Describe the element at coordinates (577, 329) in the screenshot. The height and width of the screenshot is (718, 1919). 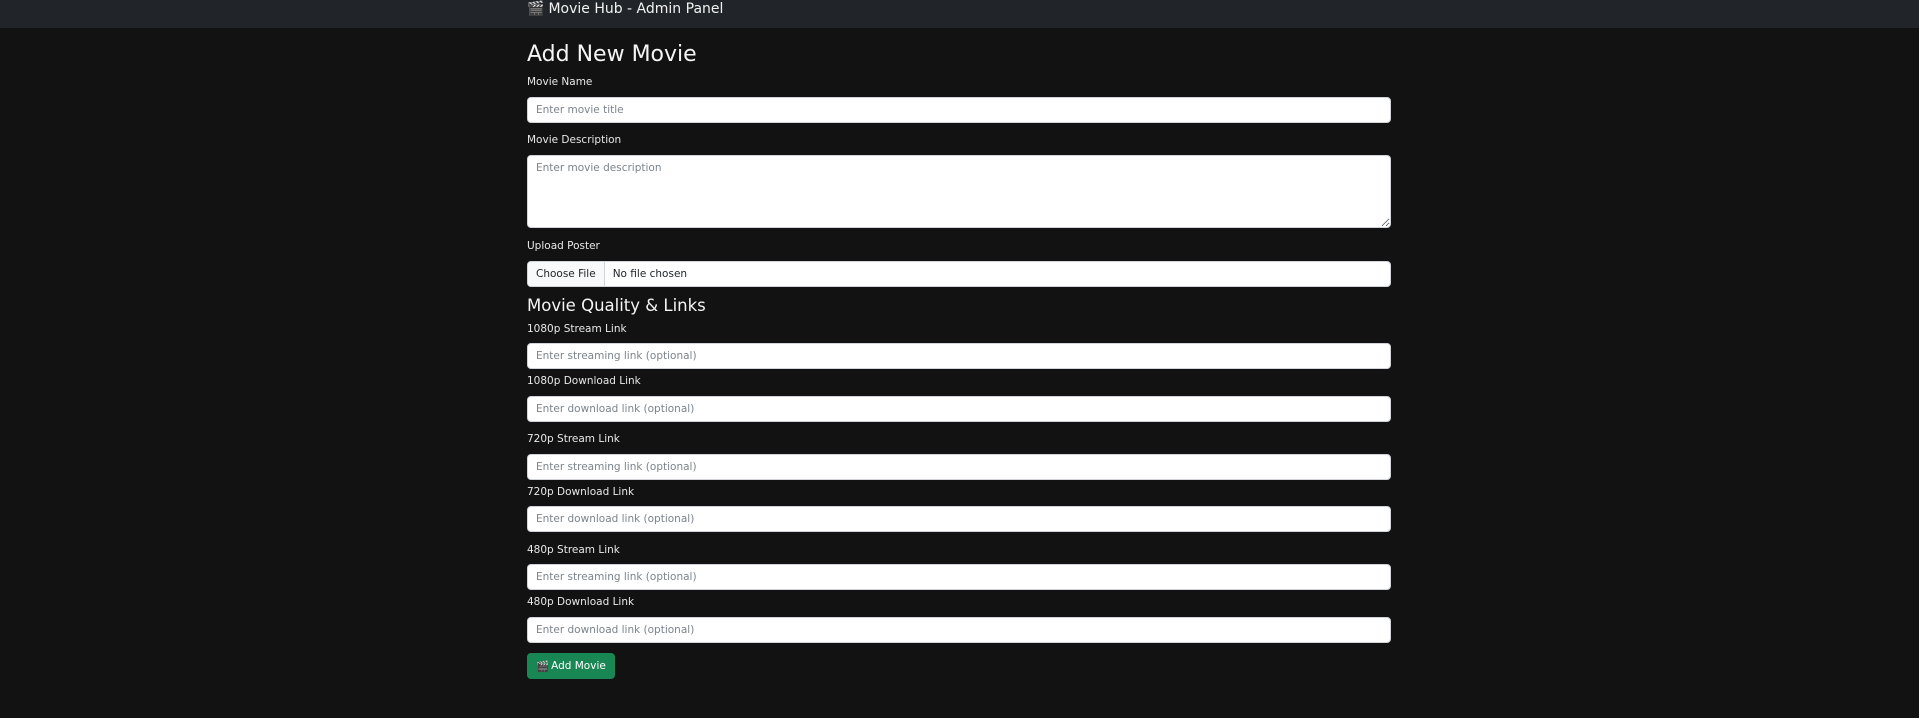
I see `stream-1080p-label: 1080p Stream Link` at that location.